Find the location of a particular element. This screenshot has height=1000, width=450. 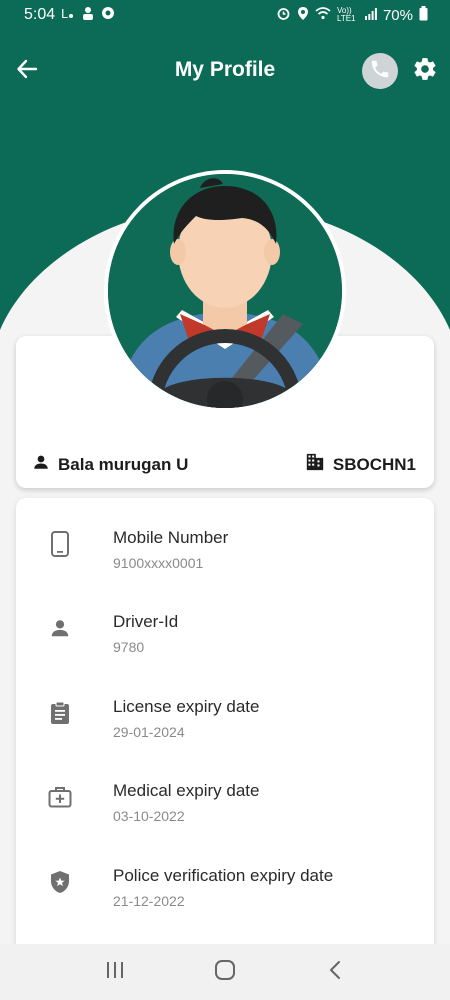

recents-icon is located at coordinates (115, 972).